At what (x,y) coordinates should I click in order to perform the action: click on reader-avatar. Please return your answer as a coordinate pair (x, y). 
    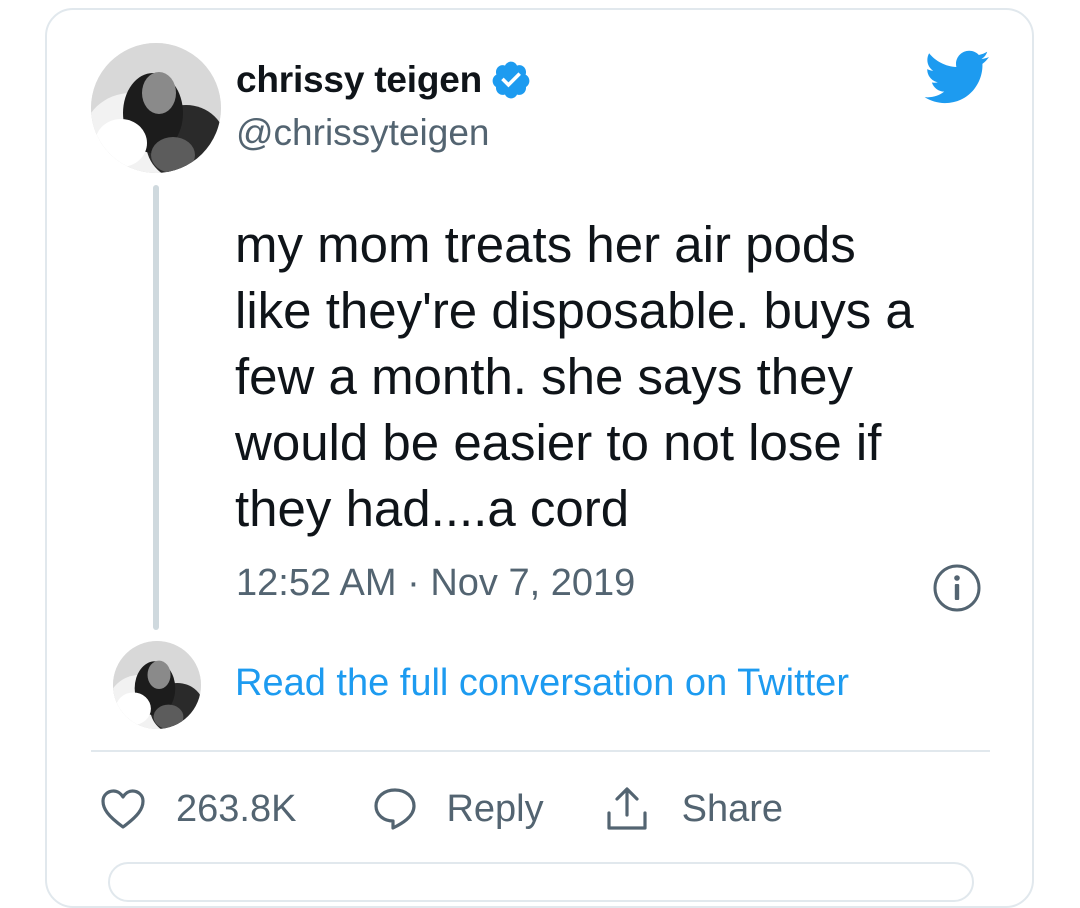
    Looking at the image, I should click on (157, 685).